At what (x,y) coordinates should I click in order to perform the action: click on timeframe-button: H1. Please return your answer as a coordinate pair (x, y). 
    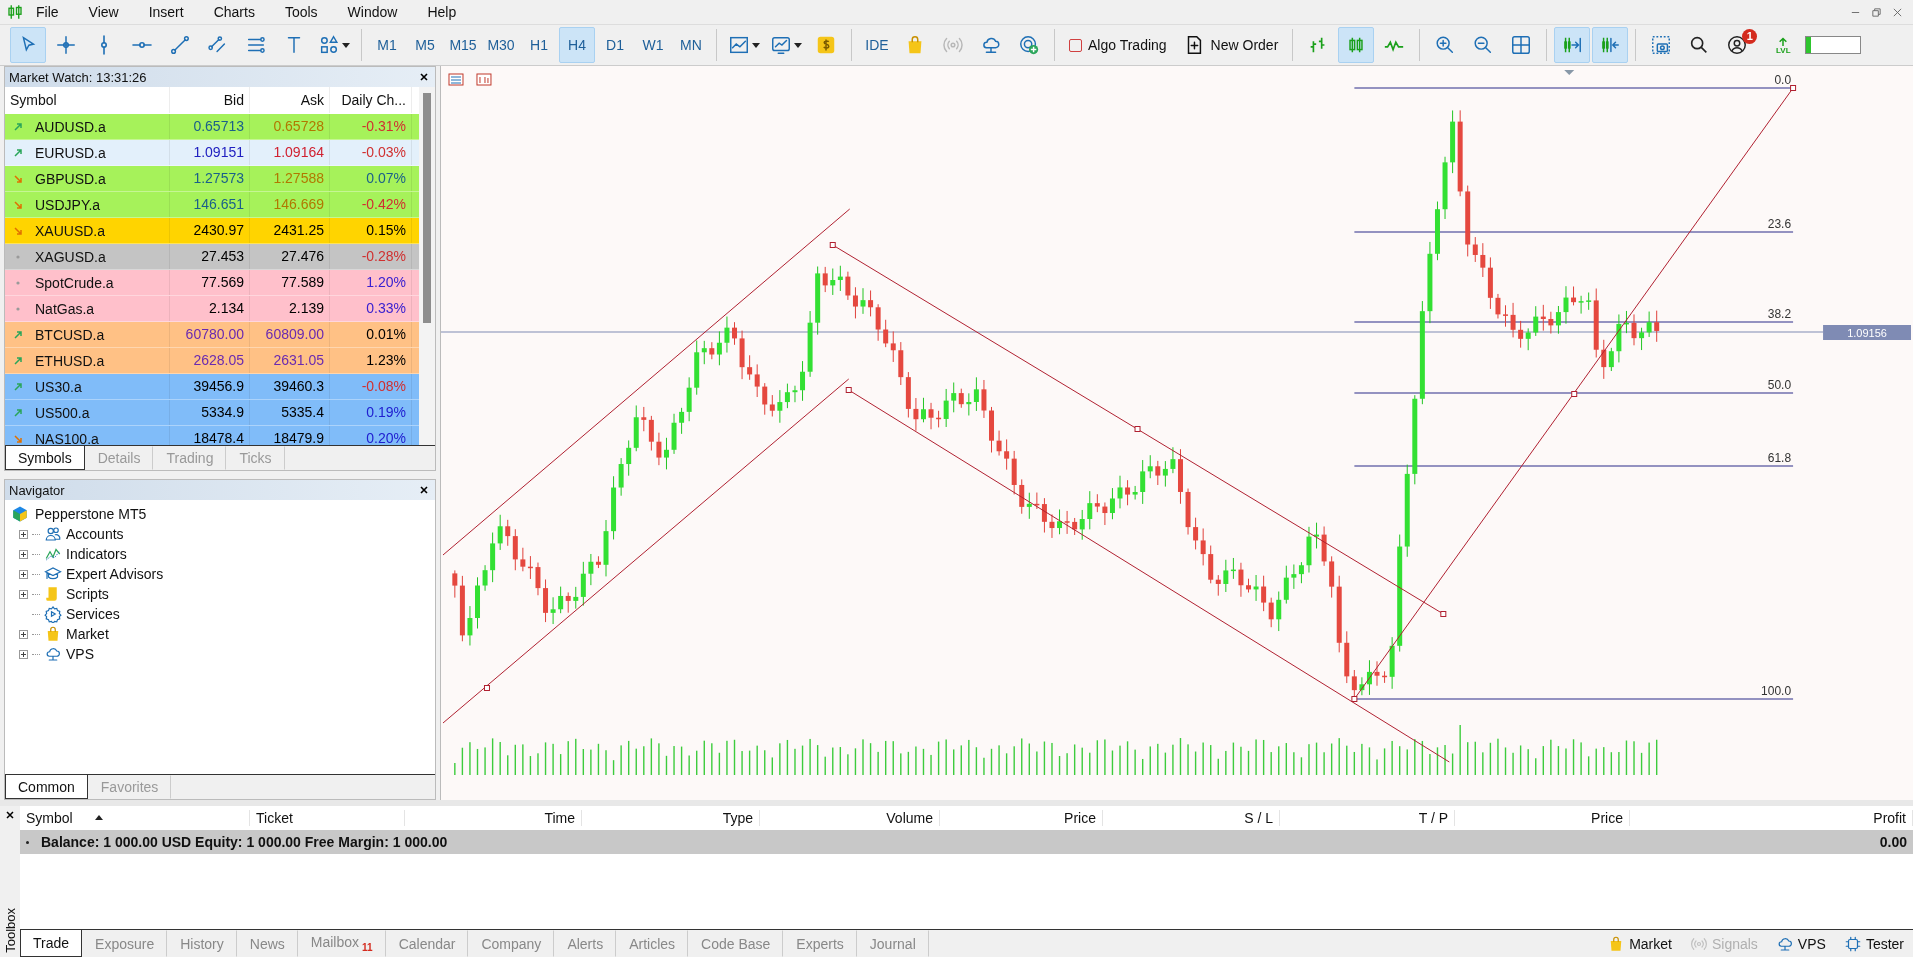
    Looking at the image, I should click on (539, 45).